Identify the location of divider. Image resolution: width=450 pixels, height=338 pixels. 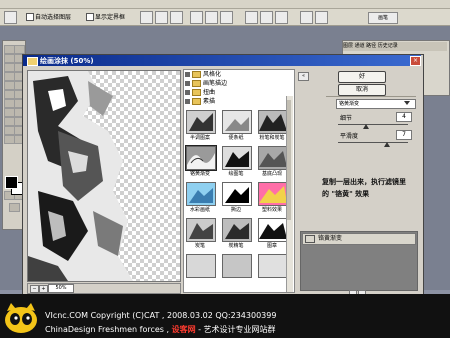
(371, 96).